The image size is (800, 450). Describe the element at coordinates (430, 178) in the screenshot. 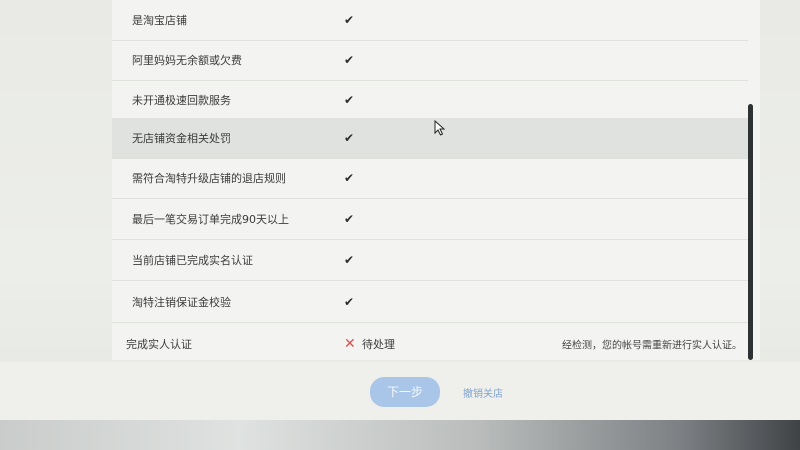

I see `checklist-row: 需符合淘特升级店铺的退店规则 ✔` at that location.